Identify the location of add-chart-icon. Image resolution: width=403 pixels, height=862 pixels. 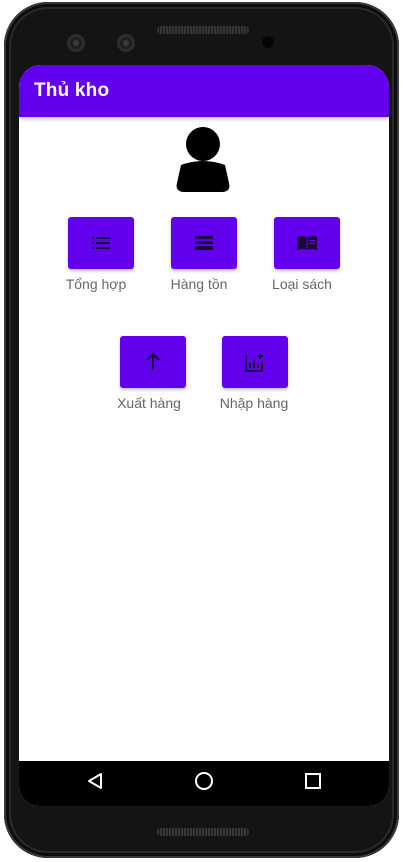
(255, 362).